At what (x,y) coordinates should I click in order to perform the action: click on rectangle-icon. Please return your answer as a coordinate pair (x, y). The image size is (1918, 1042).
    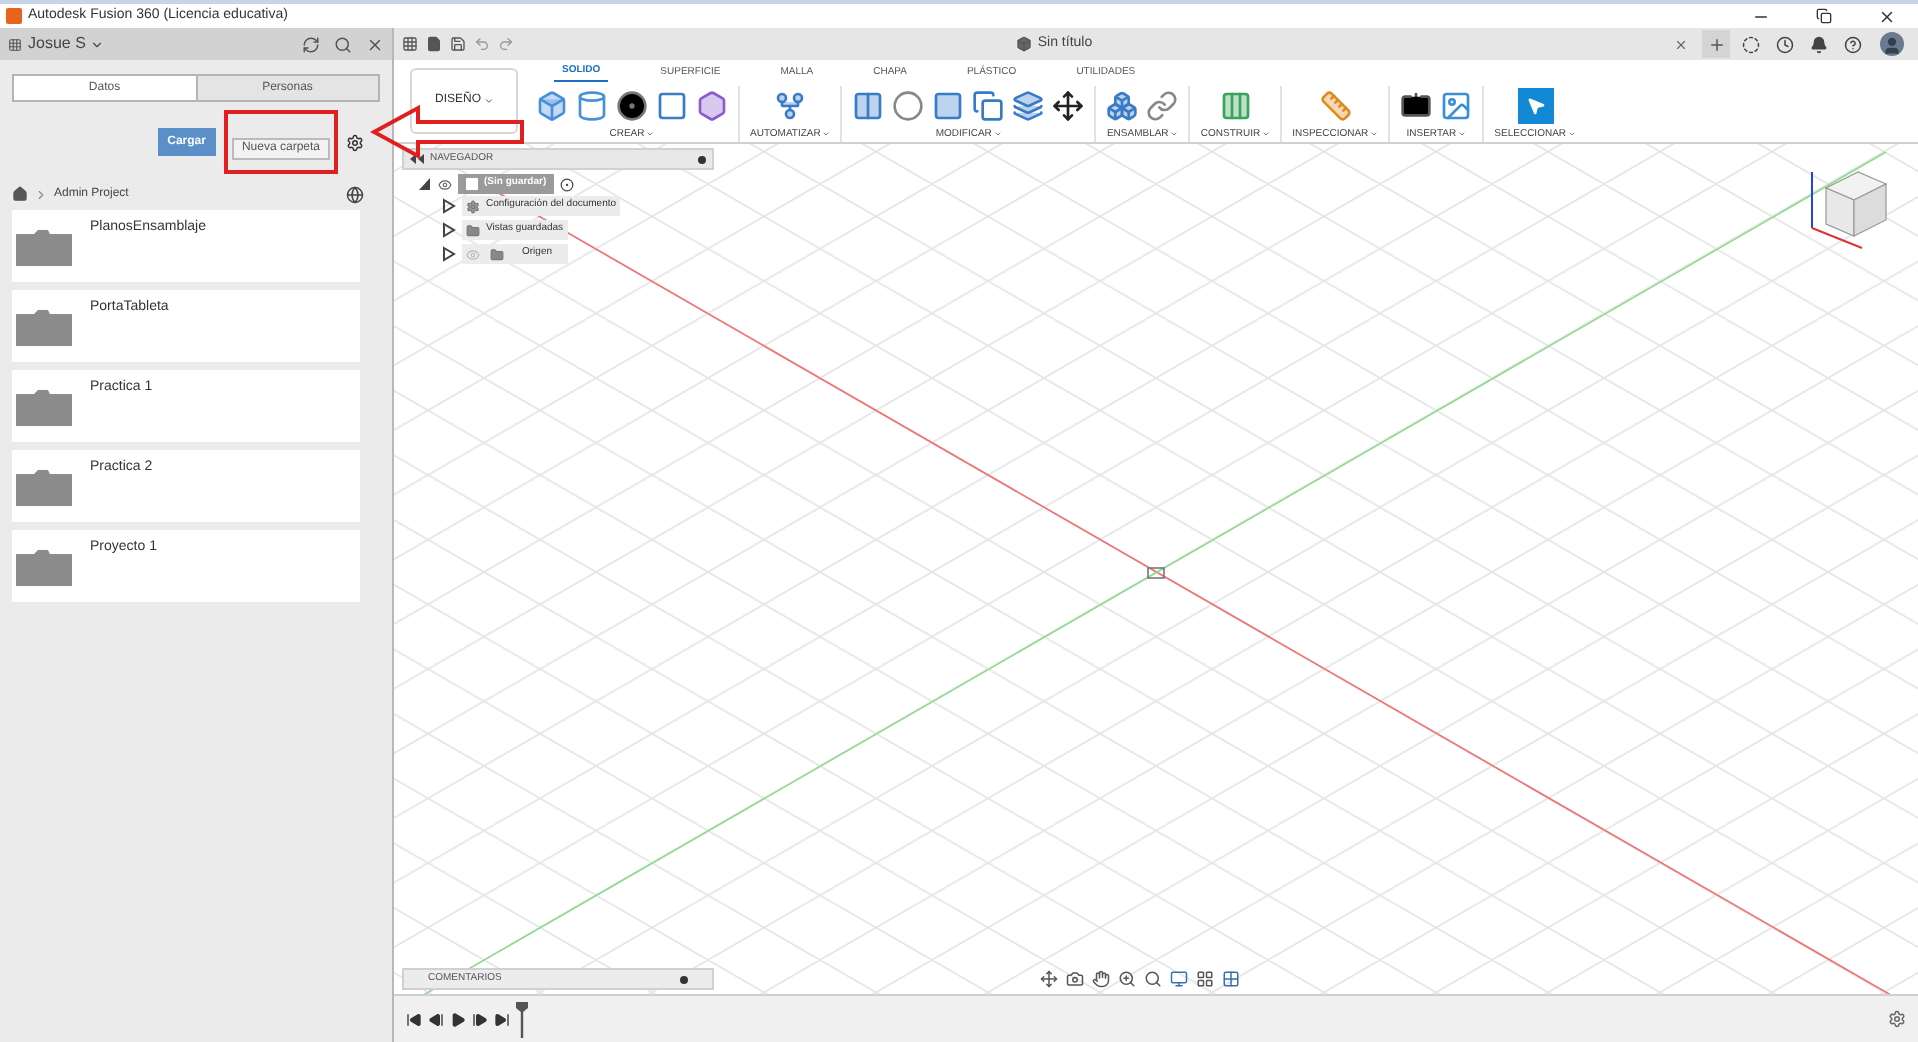
    Looking at the image, I should click on (672, 105).